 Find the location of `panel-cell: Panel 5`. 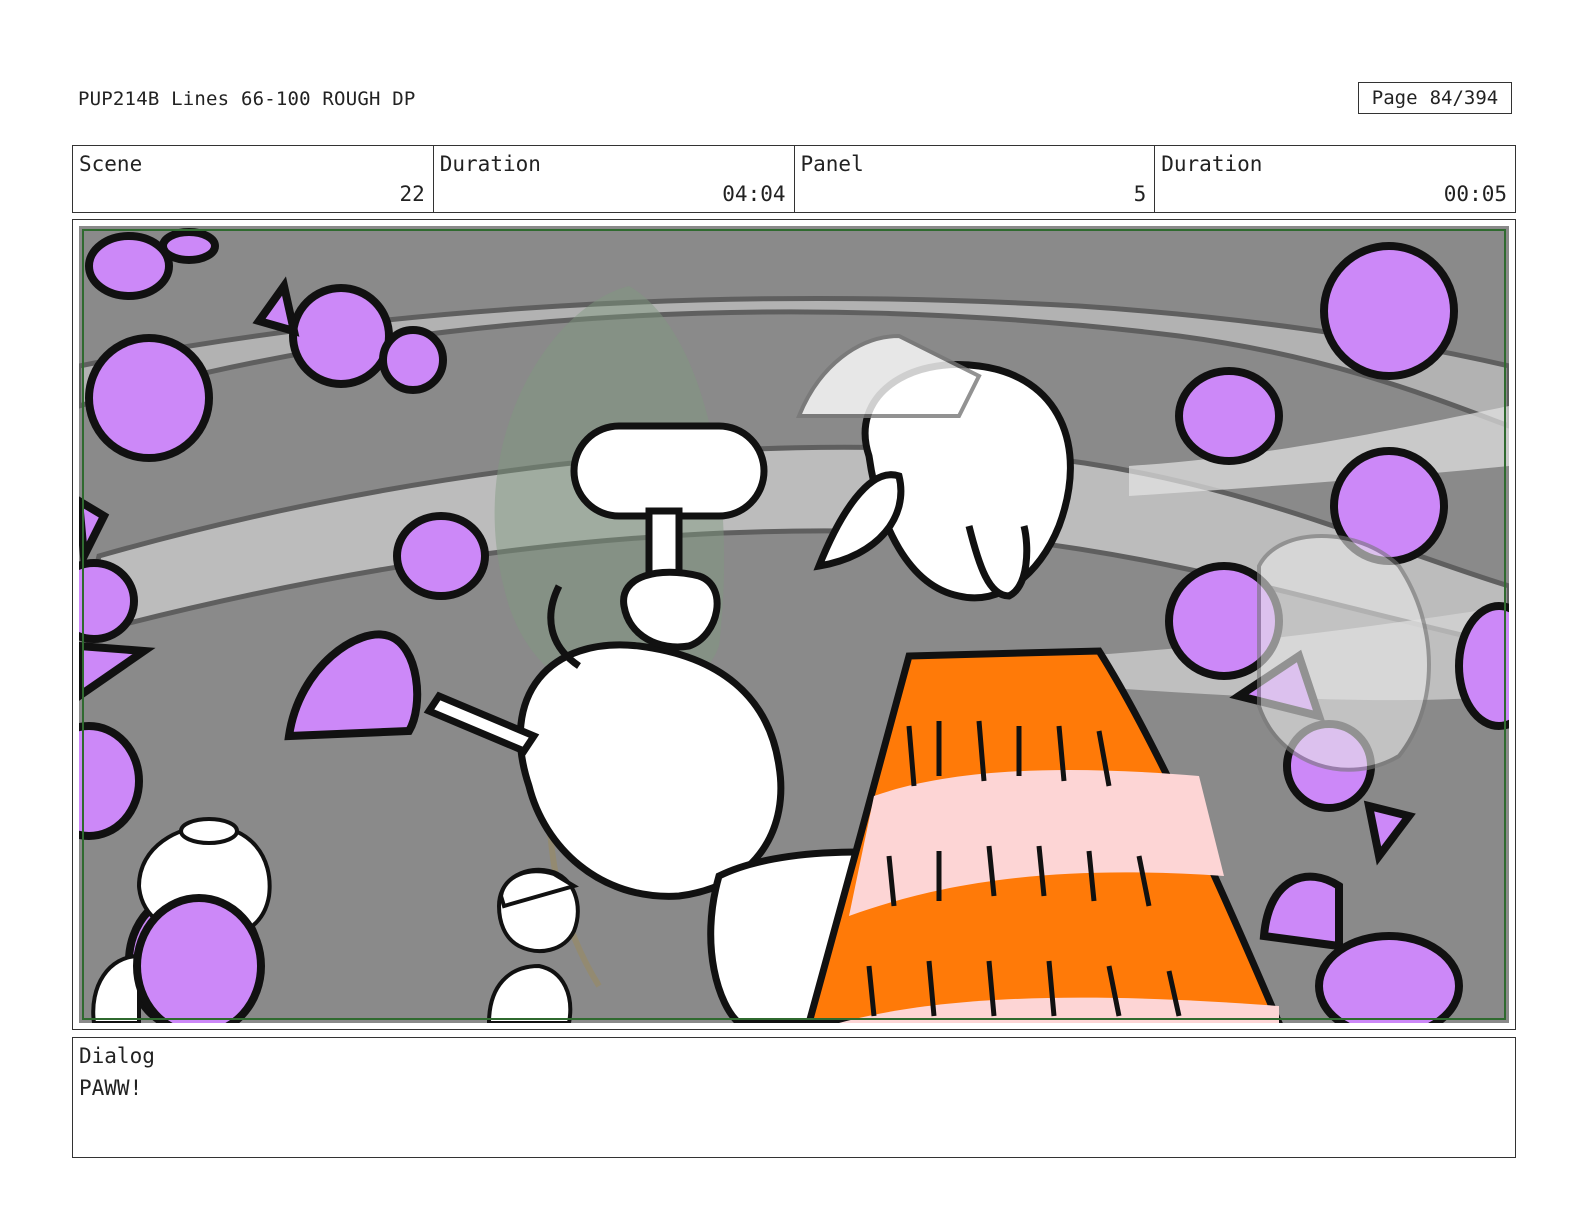

panel-cell: Panel 5 is located at coordinates (975, 179).